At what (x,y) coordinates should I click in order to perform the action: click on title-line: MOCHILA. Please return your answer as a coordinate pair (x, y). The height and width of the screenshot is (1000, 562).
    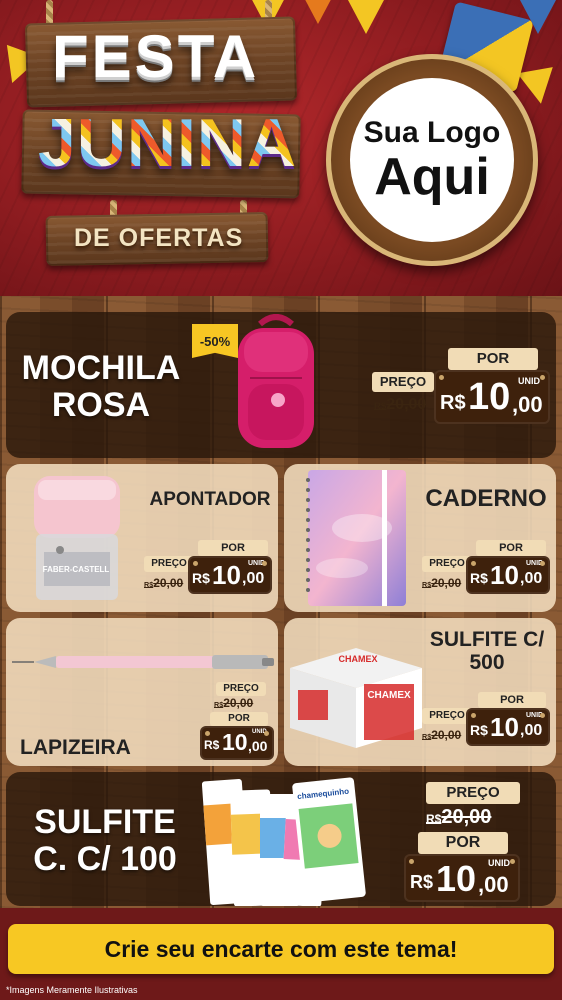
    Looking at the image, I should click on (101, 368).